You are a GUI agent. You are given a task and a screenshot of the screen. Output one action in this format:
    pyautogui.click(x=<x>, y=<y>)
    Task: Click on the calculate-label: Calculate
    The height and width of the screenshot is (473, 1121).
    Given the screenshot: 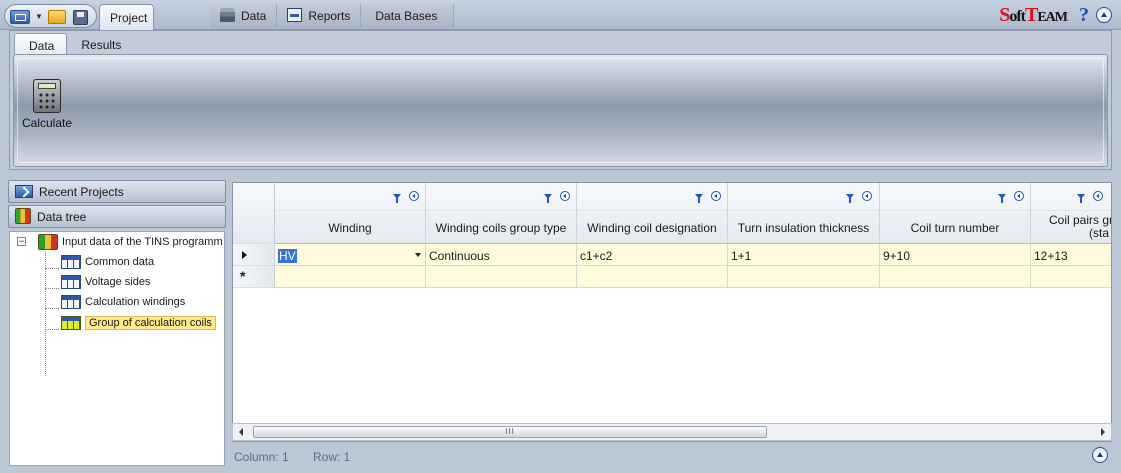 What is the action you would take?
    pyautogui.click(x=47, y=123)
    